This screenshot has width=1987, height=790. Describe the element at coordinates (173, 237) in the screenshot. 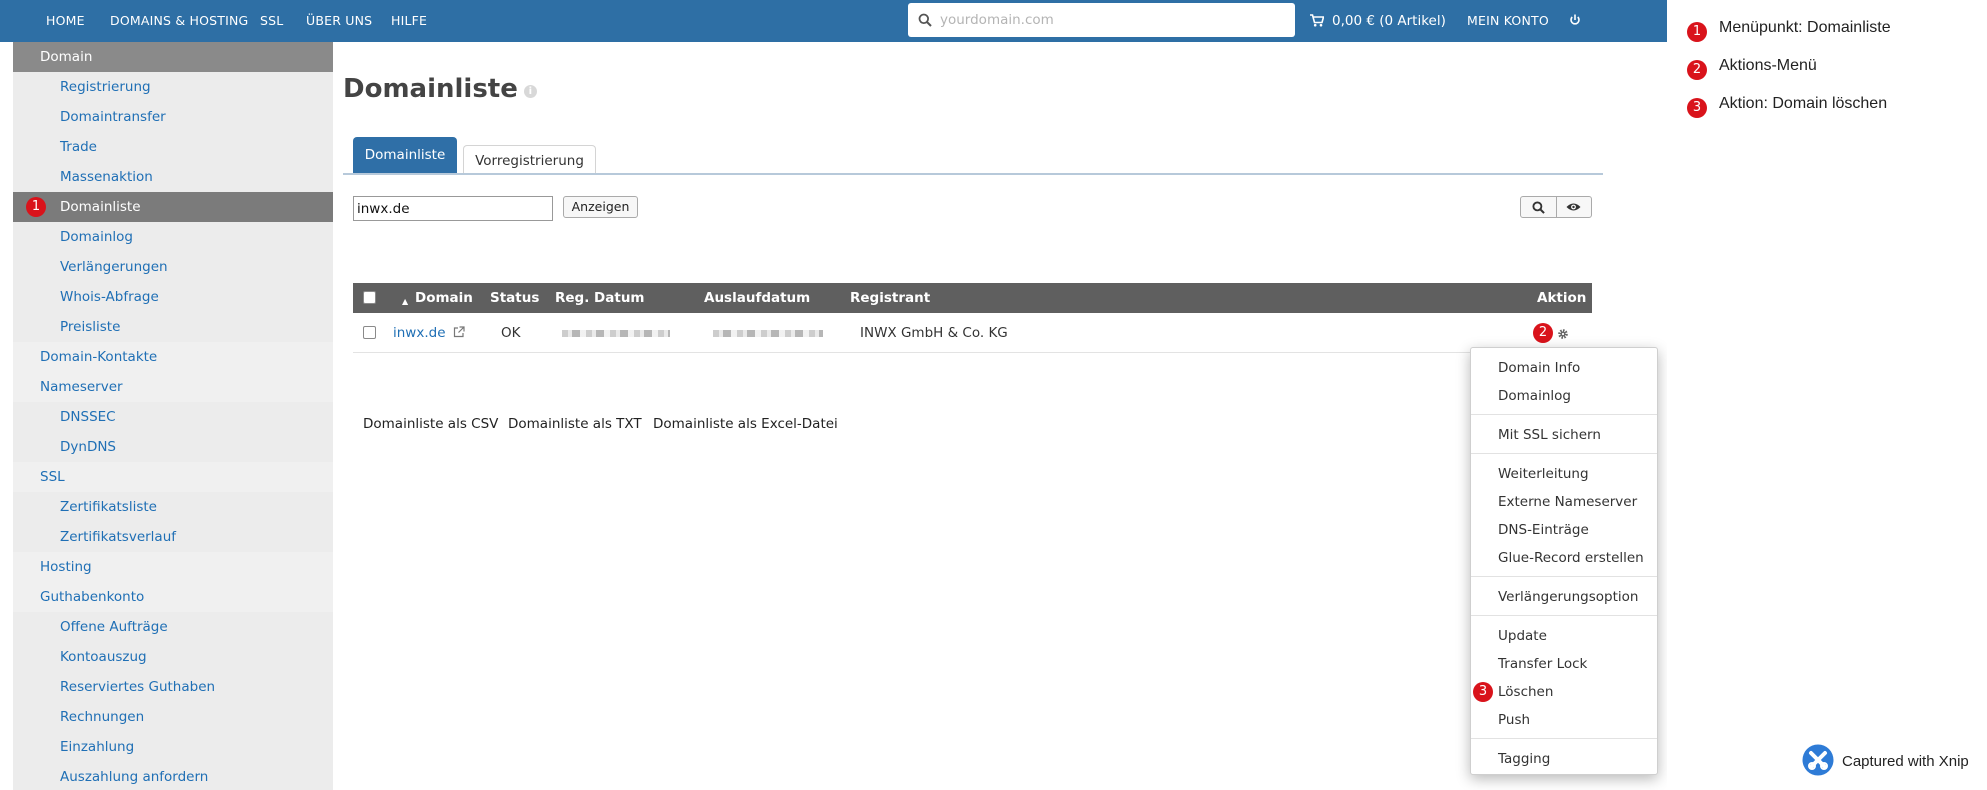

I see `sidebar-item-domainlog: Domainlog` at that location.